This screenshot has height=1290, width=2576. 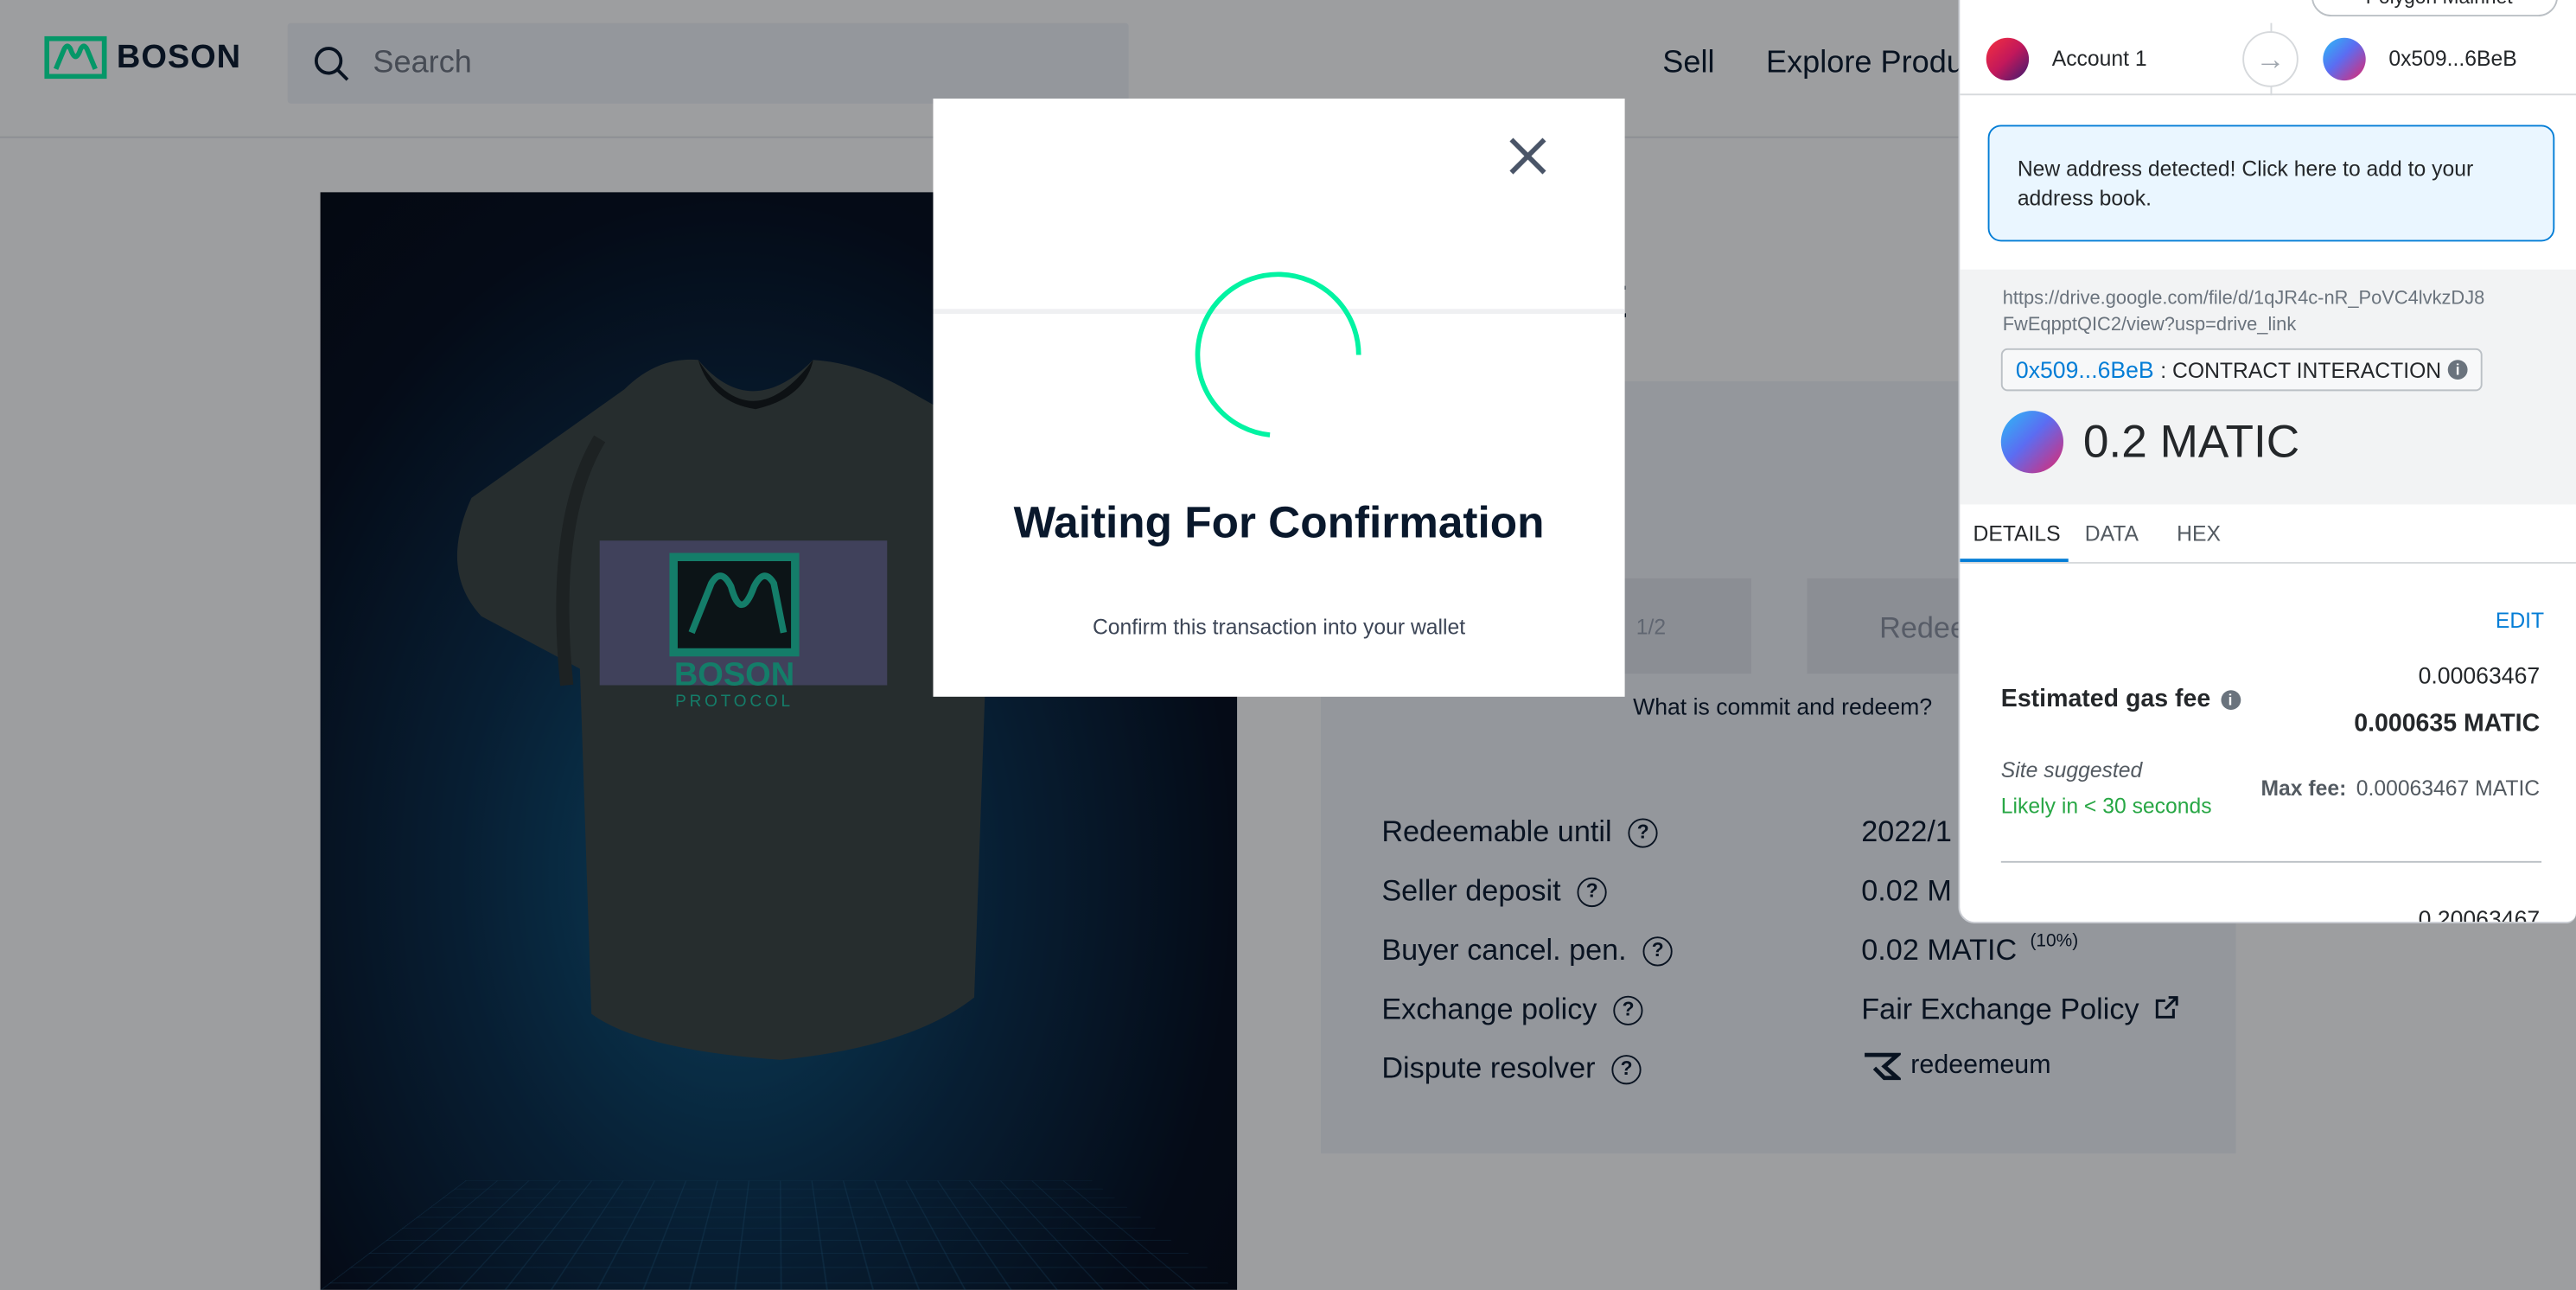 I want to click on gas-fee-value: 0.00063467, so click(x=2479, y=675).